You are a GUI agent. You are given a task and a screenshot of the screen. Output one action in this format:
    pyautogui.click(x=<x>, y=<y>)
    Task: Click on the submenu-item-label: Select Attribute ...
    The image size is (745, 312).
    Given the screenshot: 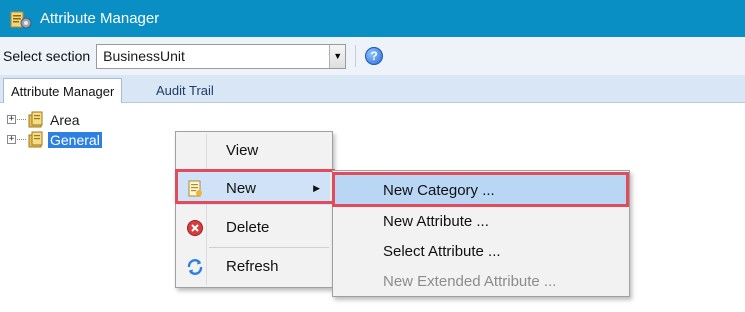 What is the action you would take?
    pyautogui.click(x=442, y=251)
    